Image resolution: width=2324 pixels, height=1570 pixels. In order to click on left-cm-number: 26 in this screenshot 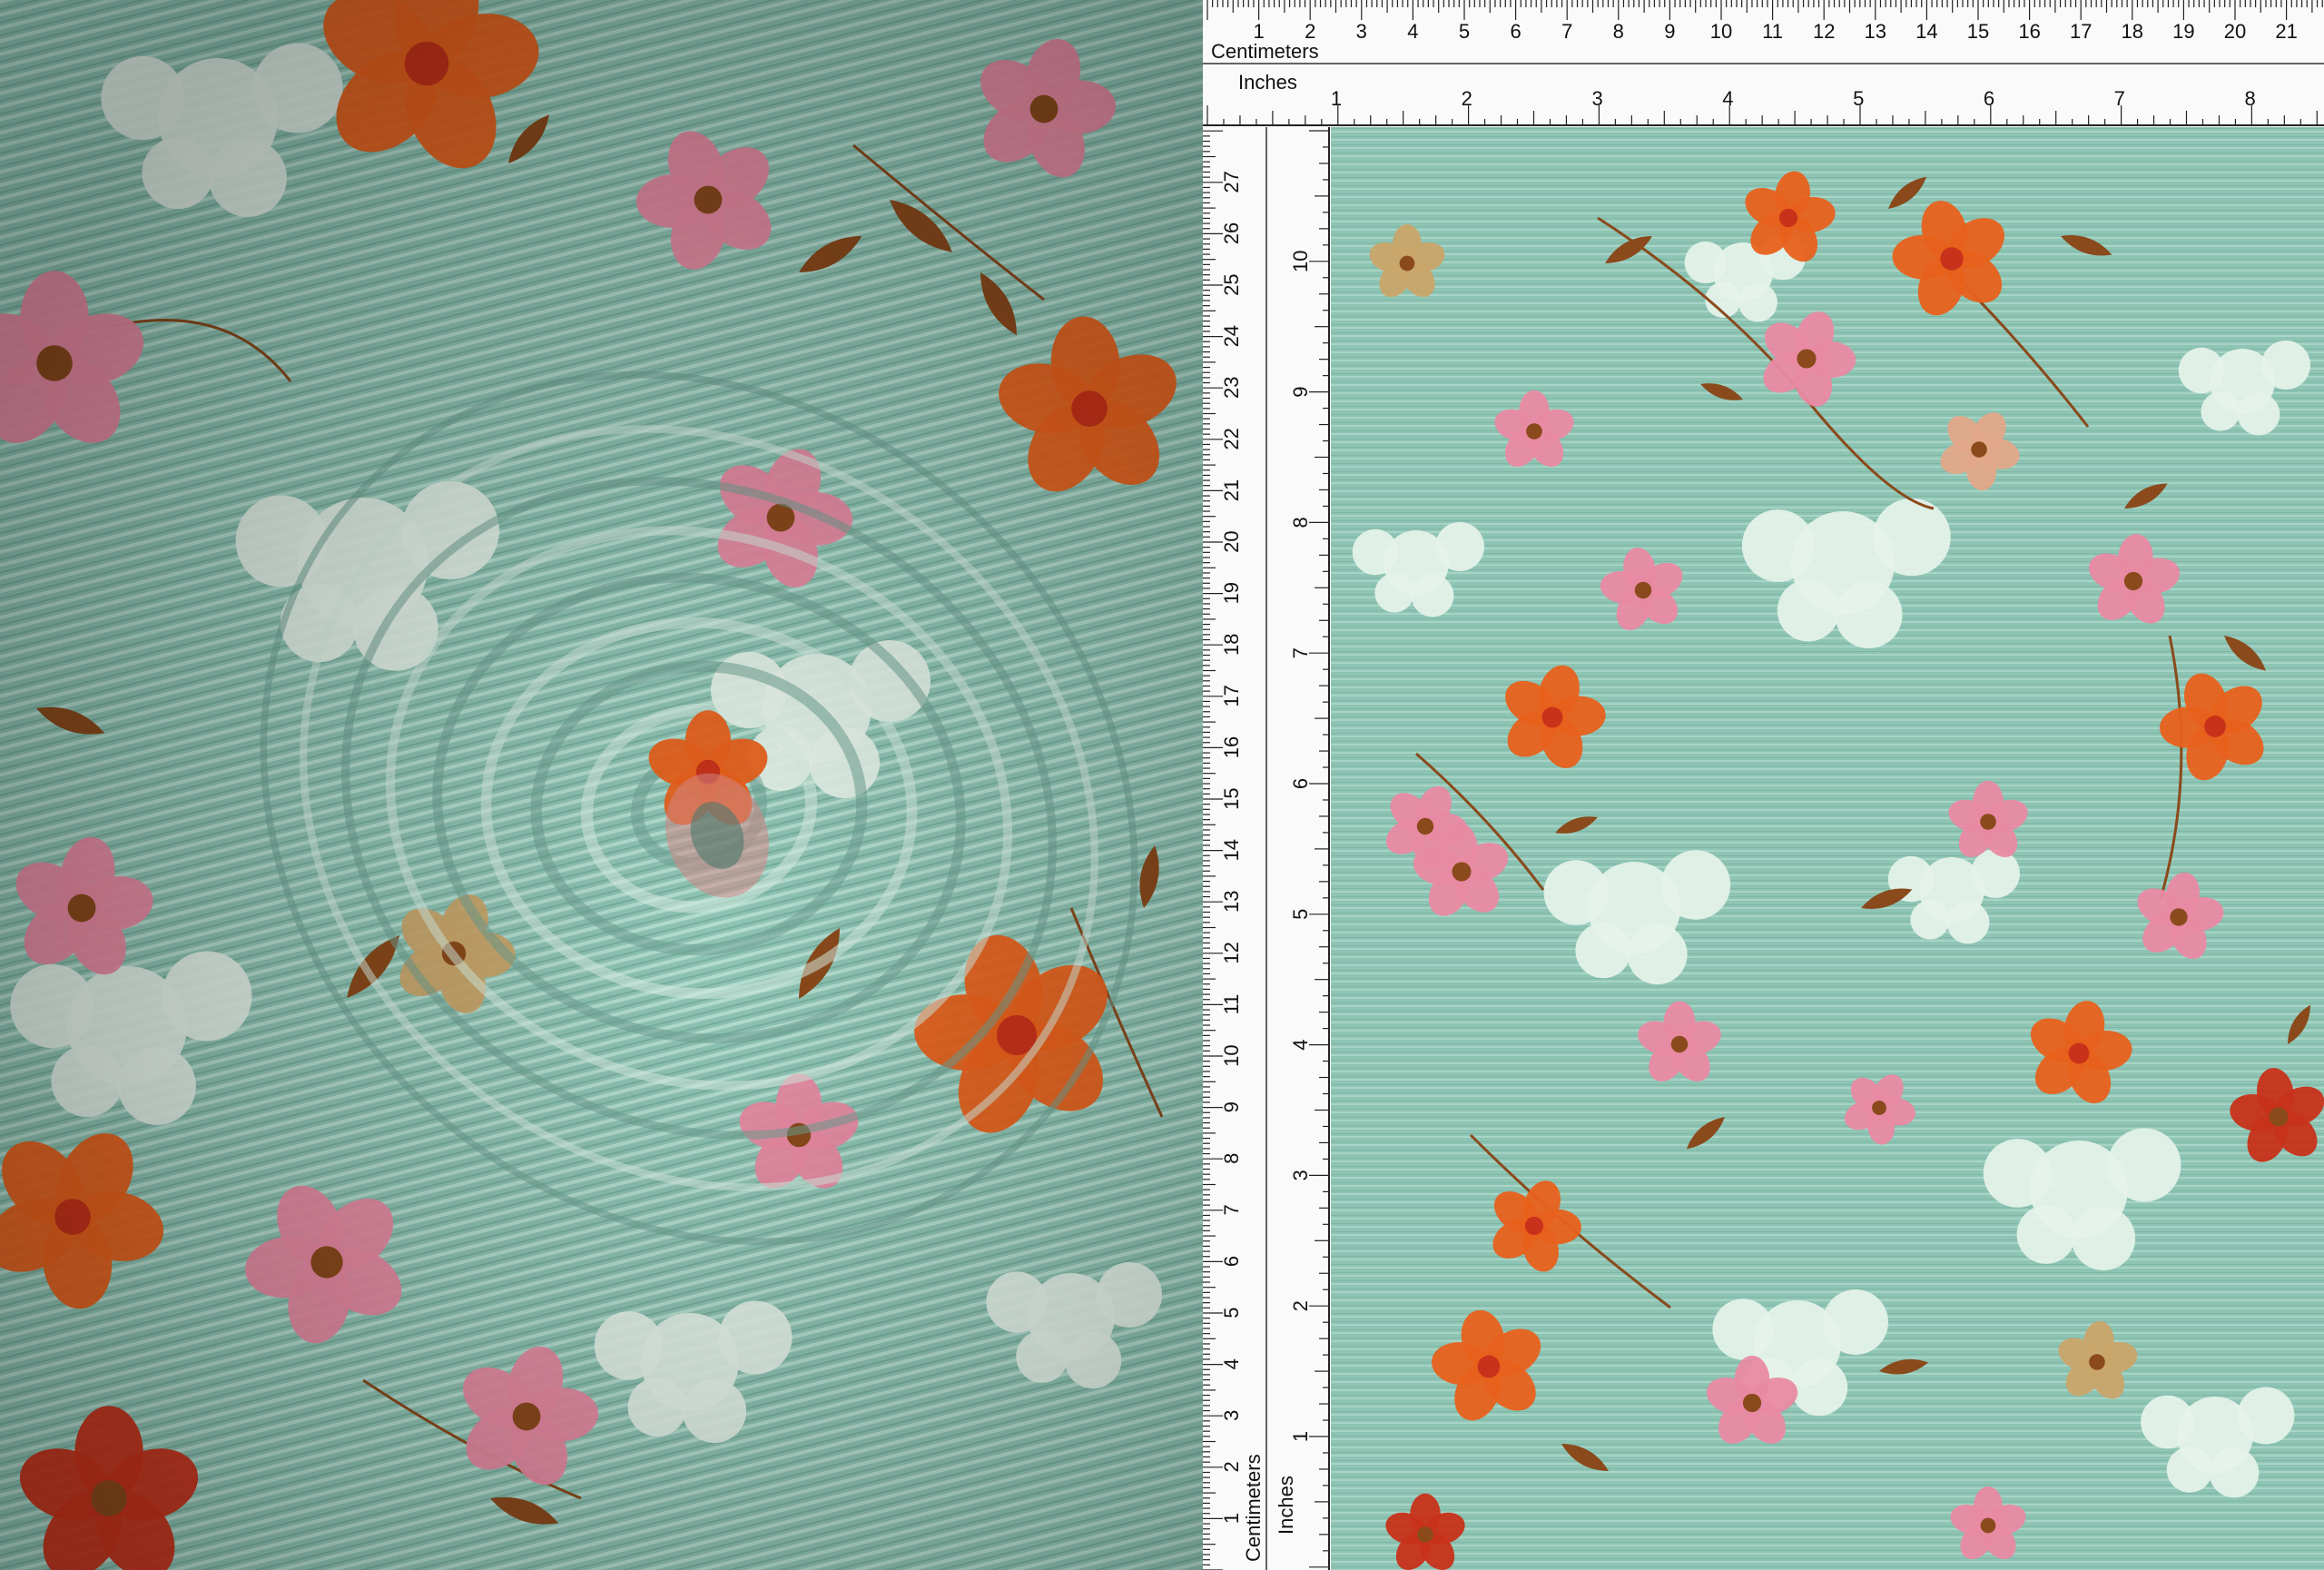, I will do `click(1231, 233)`.